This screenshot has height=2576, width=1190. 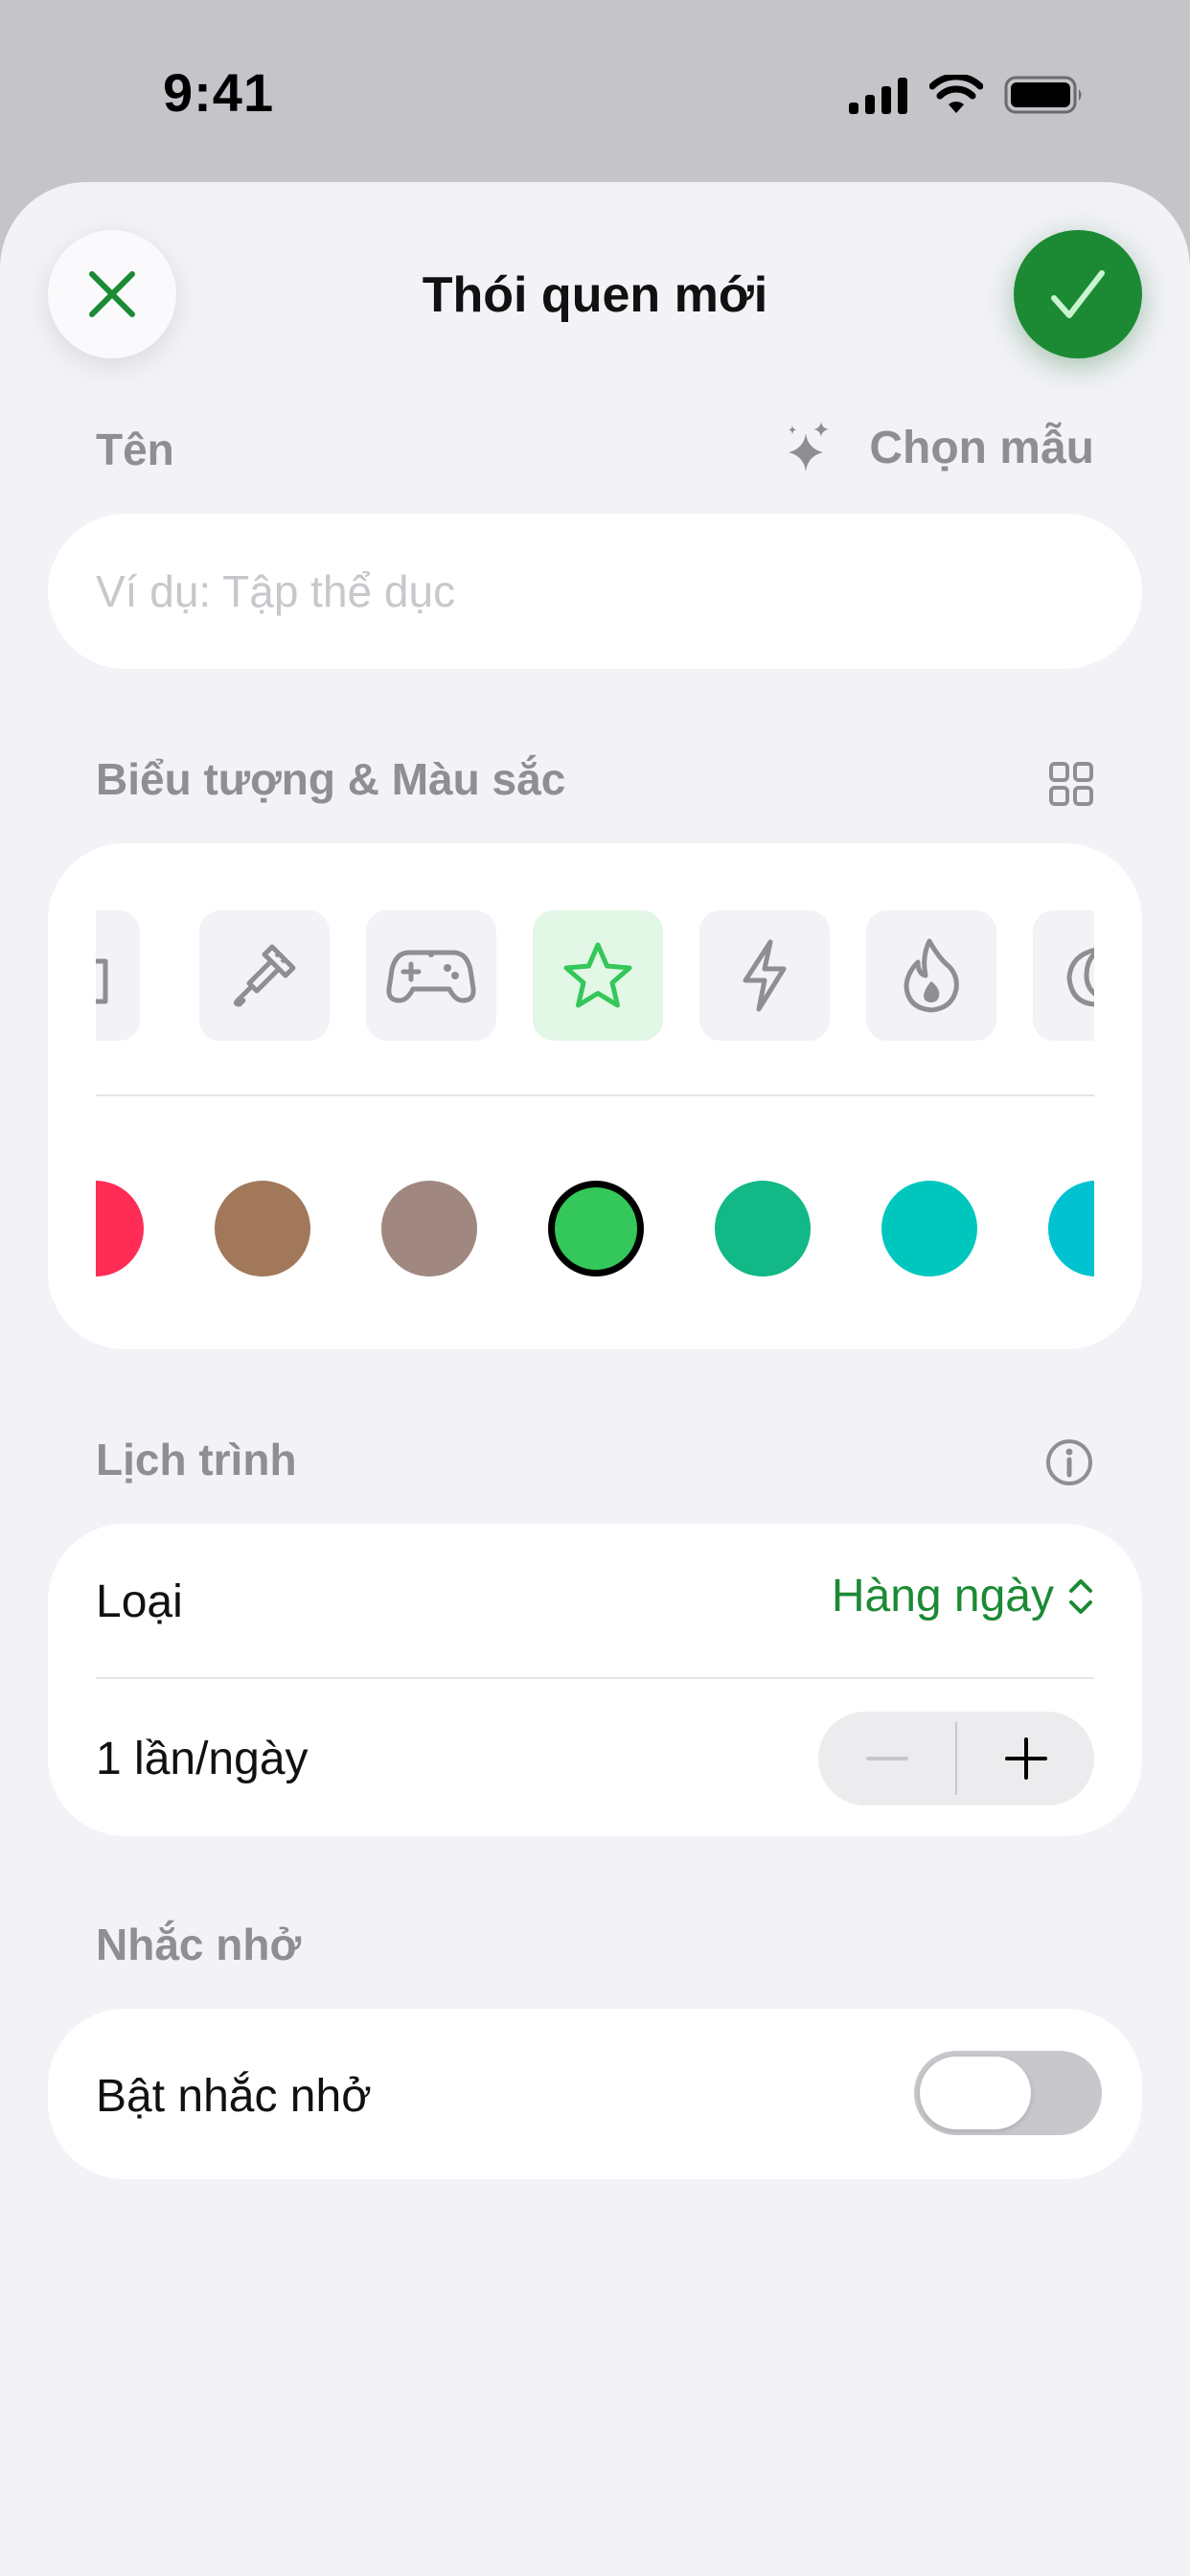 What do you see at coordinates (810, 447) in the screenshot?
I see `sparkles-icon` at bounding box center [810, 447].